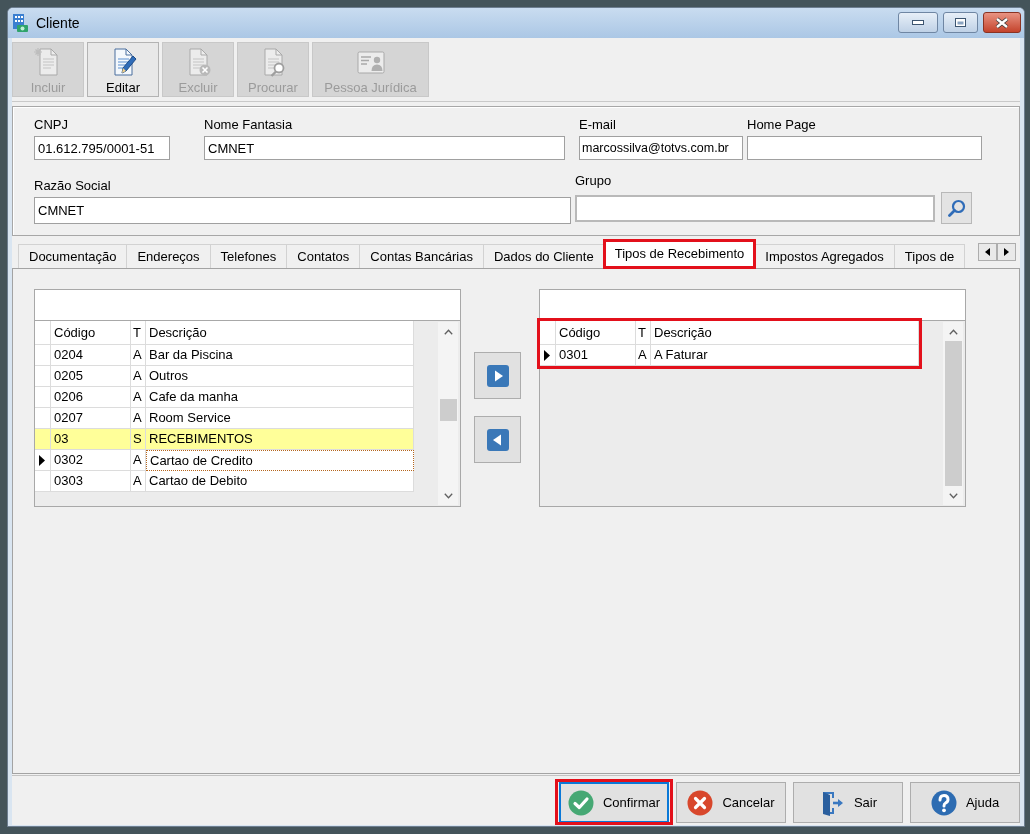  What do you see at coordinates (91, 397) in the screenshot?
I see `table-cell: 0206` at bounding box center [91, 397].